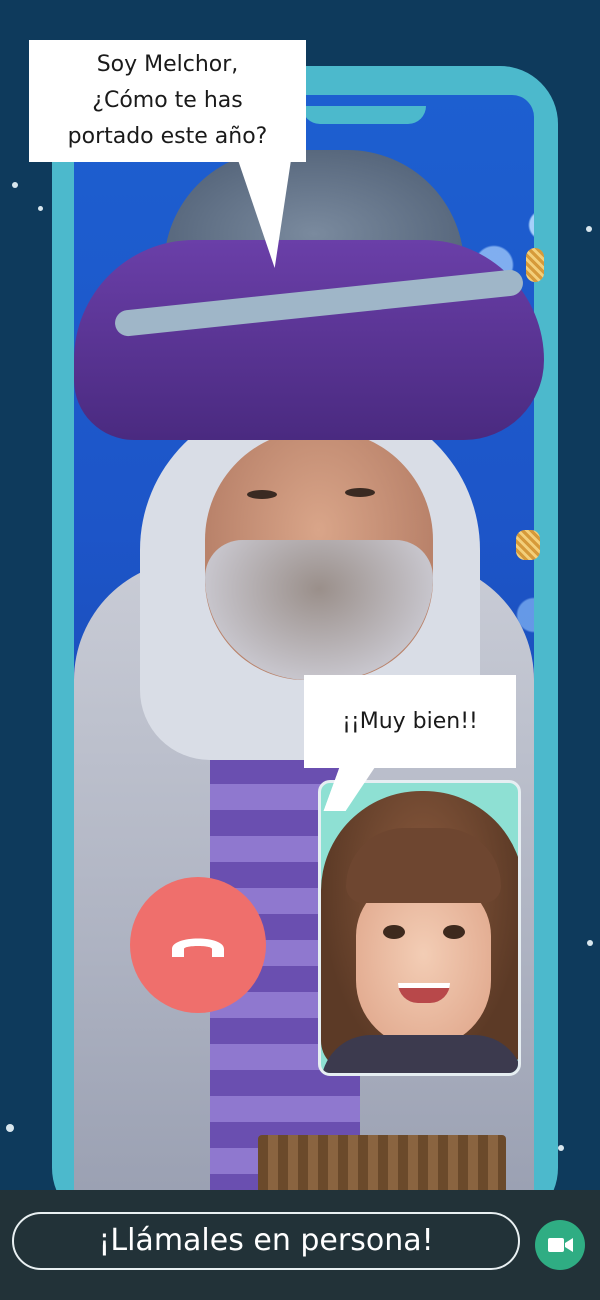  I want to click on phone-hangup-icon, so click(198, 947).